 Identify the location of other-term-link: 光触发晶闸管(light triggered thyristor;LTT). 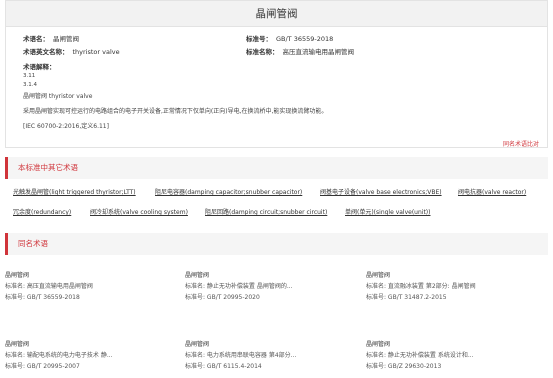
(74, 191).